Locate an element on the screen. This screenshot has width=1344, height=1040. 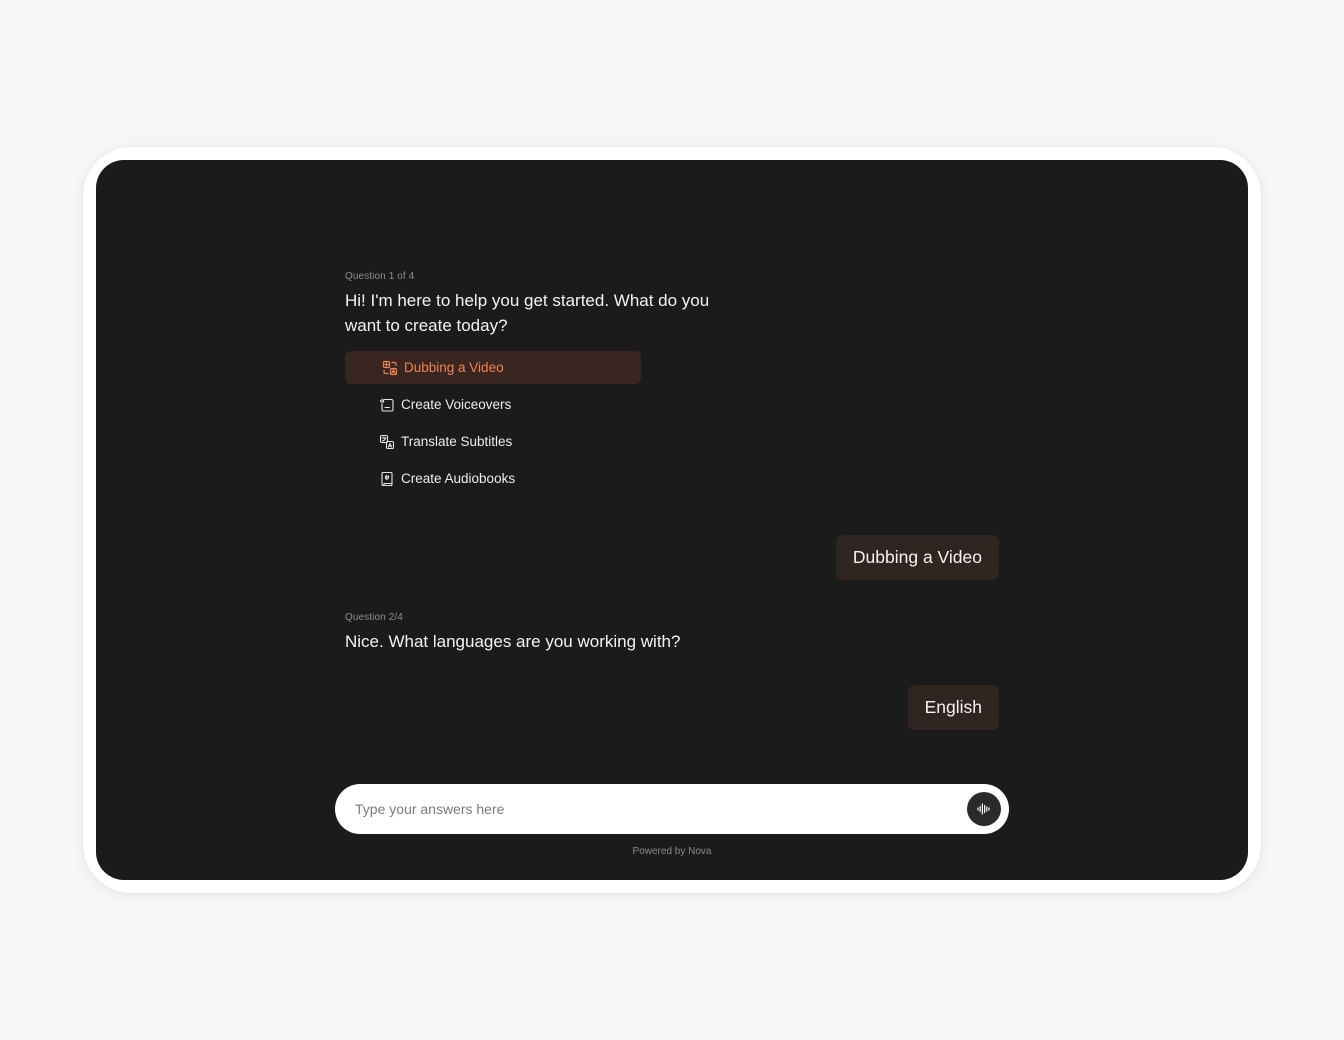
voiceover-icon is located at coordinates (387, 405).